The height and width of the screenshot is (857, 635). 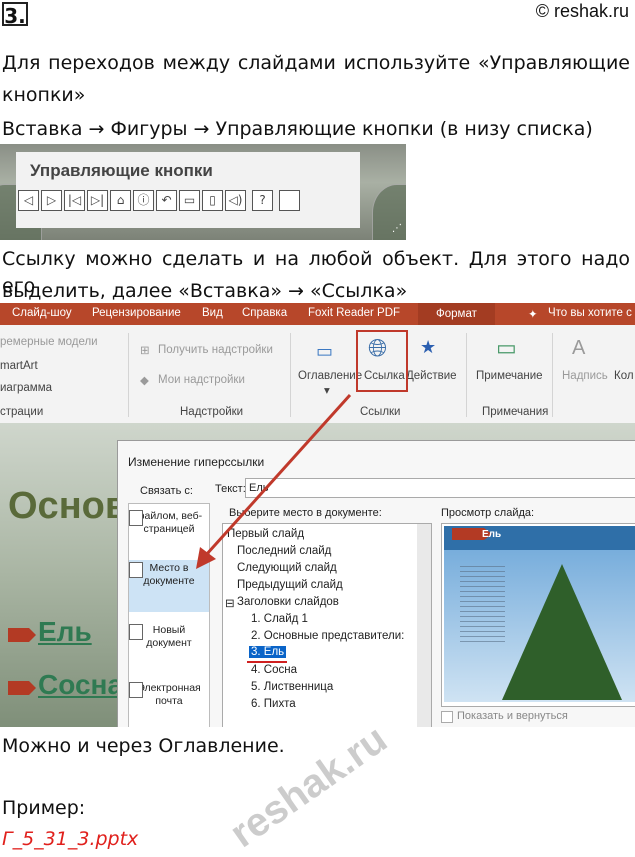 I want to click on action-button-shape-icon: ↶, so click(x=166, y=200).